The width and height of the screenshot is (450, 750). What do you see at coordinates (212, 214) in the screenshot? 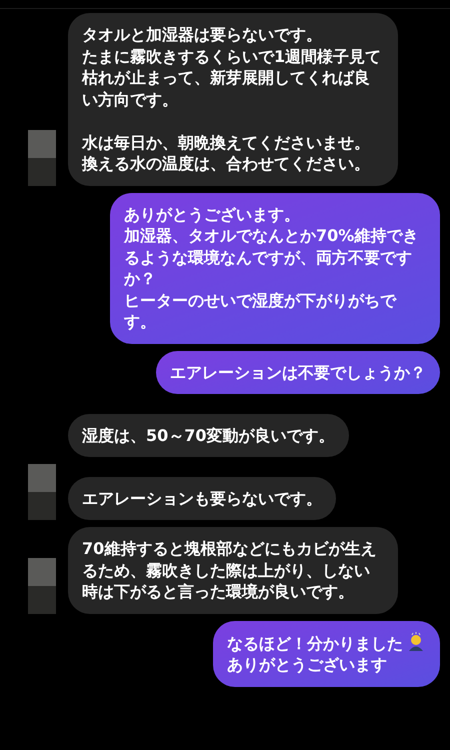
I see `message-text: ありがとうございます。` at bounding box center [212, 214].